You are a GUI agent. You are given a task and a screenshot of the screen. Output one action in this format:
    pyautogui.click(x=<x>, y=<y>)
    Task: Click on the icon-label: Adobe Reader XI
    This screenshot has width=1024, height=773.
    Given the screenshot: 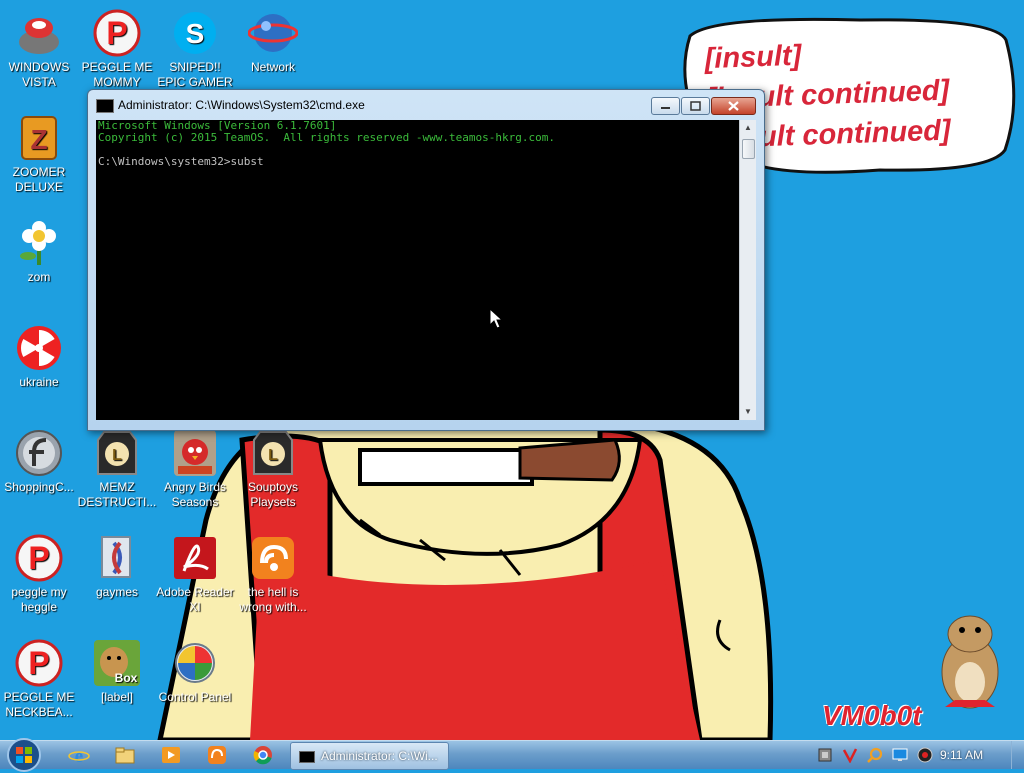 What is the action you would take?
    pyautogui.click(x=195, y=599)
    